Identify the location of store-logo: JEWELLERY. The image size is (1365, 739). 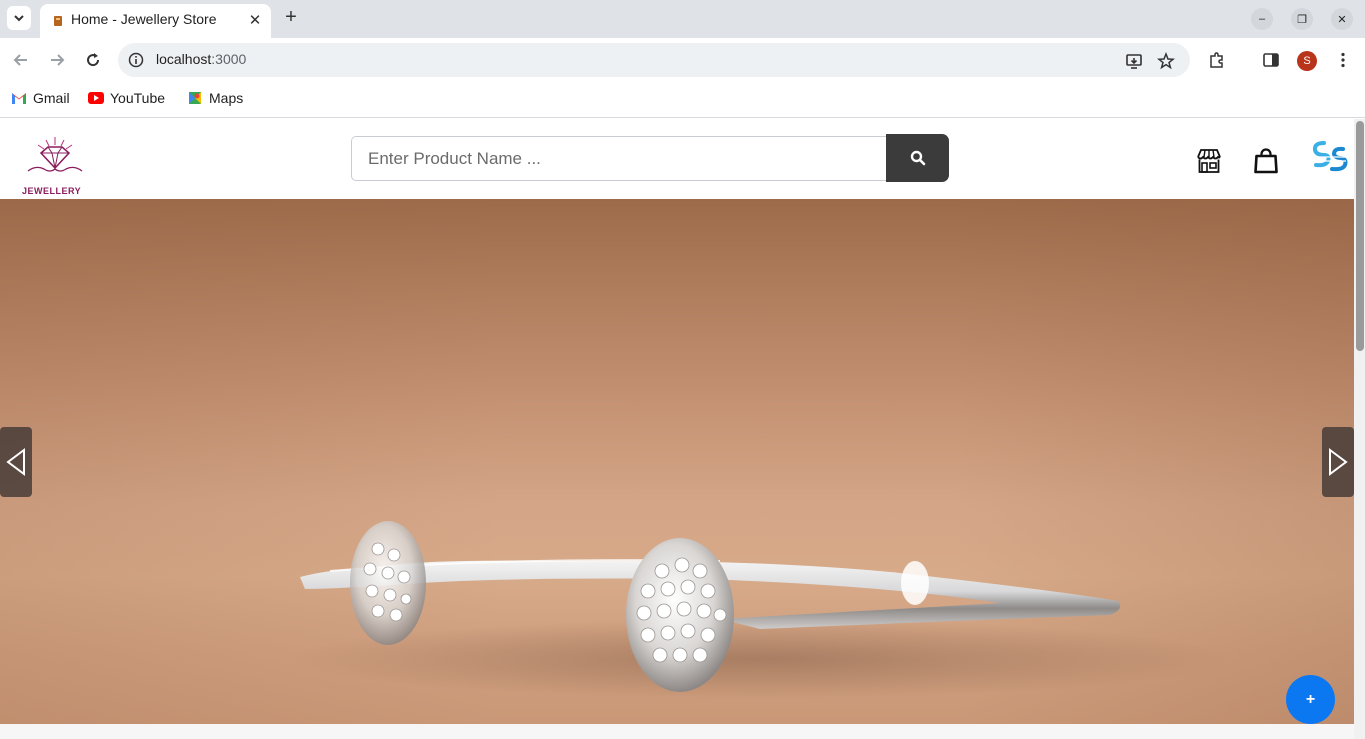
(55, 167).